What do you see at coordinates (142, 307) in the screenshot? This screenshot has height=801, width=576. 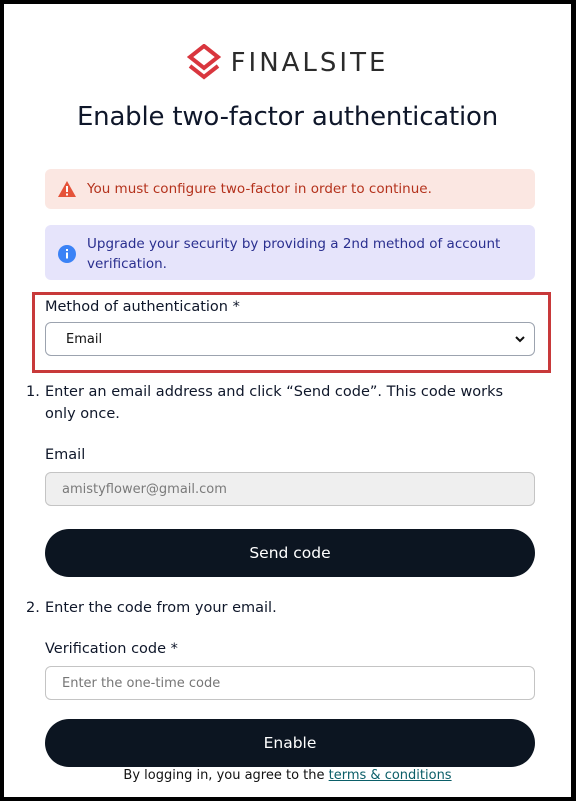 I see `method-label: Method of authentication *` at bounding box center [142, 307].